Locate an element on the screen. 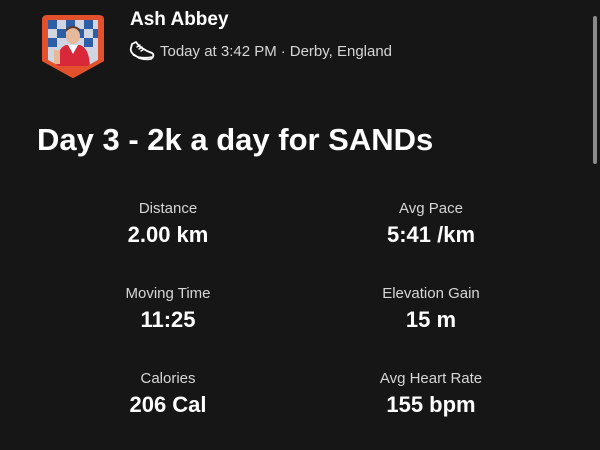  athlete-name: Ash Abbey is located at coordinates (179, 20).